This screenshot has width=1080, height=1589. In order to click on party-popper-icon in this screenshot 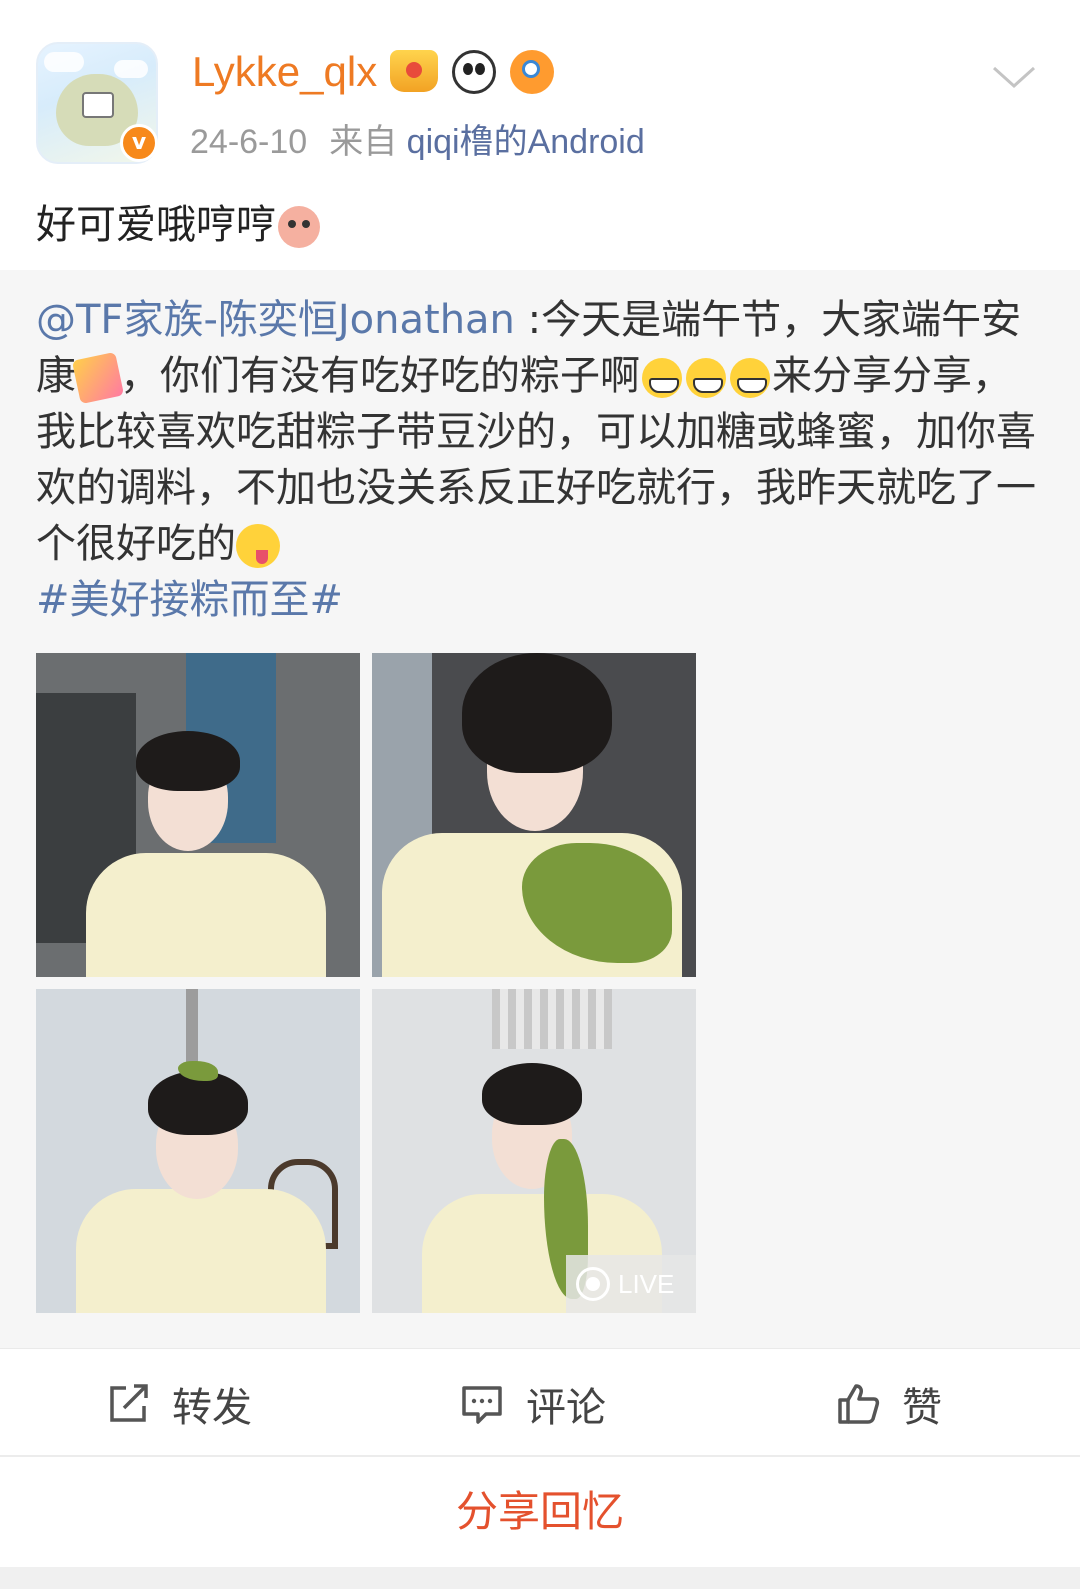, I will do `click(98, 378)`.